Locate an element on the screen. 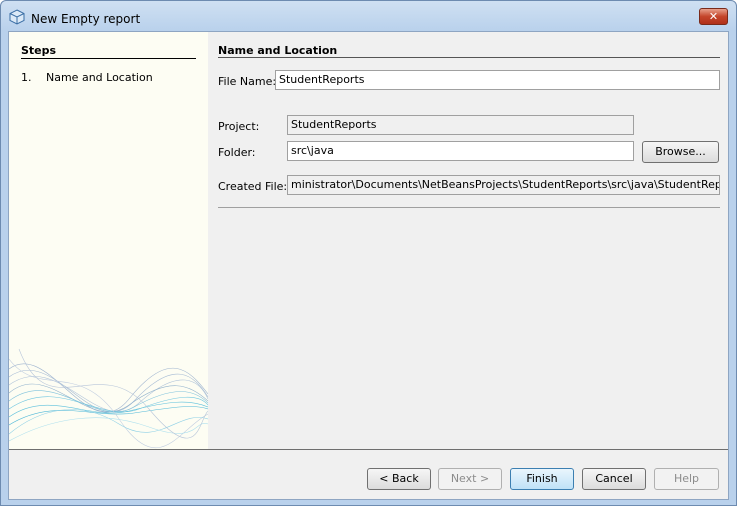 This screenshot has height=510, width=741. steps-divider is located at coordinates (108, 58).